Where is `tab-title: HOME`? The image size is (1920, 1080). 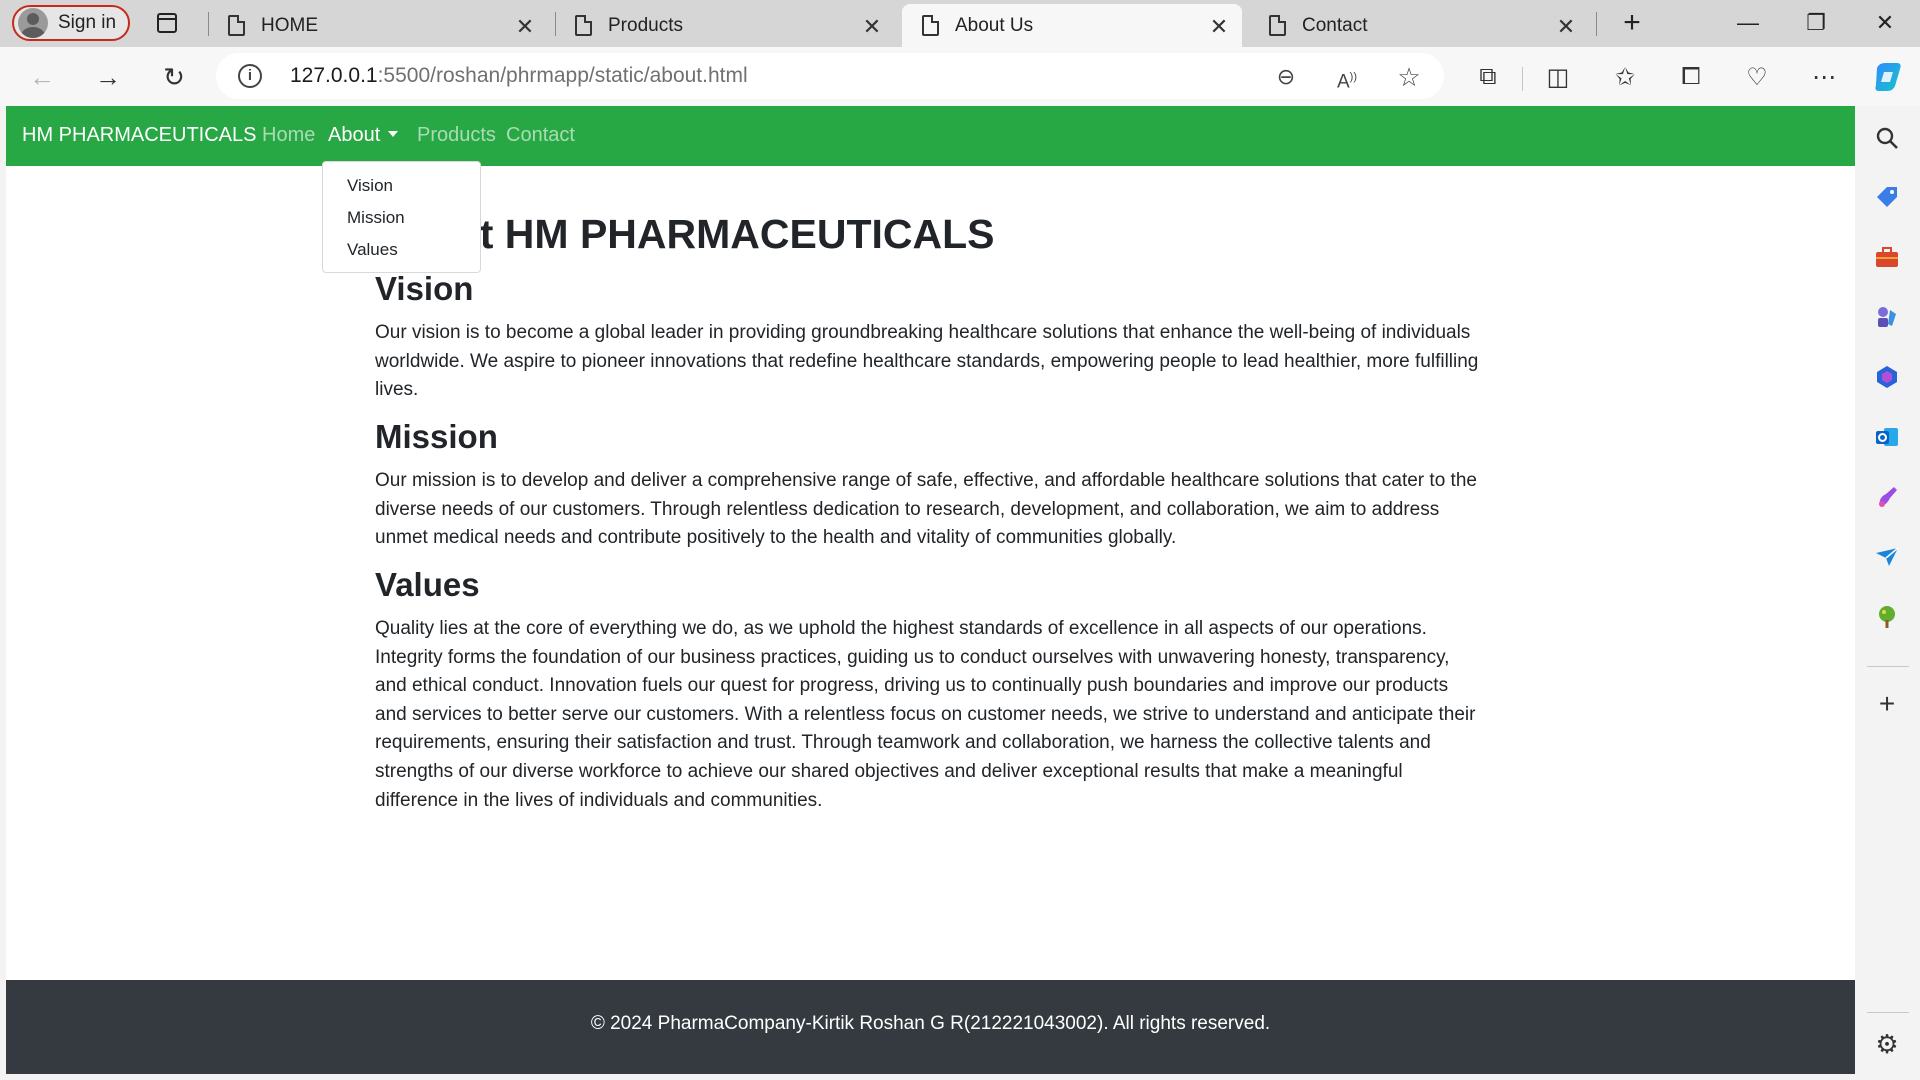 tab-title: HOME is located at coordinates (289, 25).